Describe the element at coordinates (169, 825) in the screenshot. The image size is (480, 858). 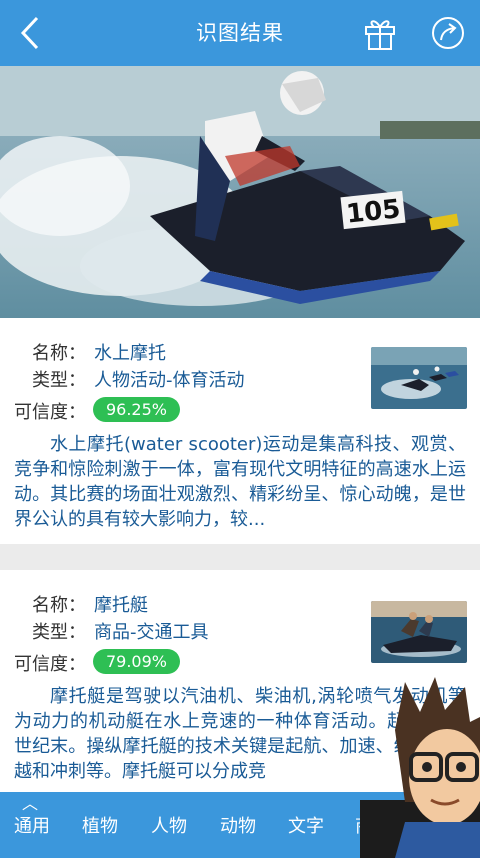
I see `tab-people: 人物` at that location.